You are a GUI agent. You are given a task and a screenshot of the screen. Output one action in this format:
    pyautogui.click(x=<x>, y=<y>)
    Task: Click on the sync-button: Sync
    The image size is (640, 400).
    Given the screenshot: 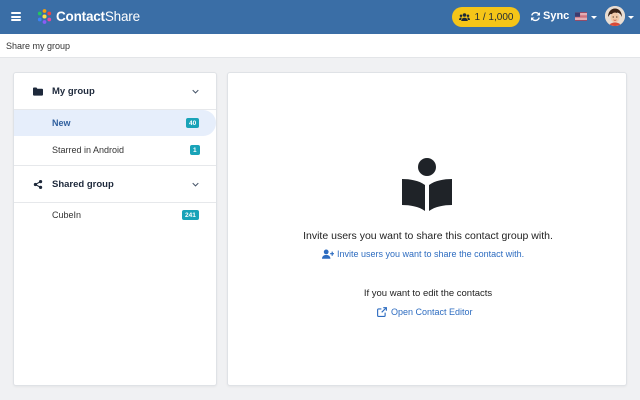 What is the action you would take?
    pyautogui.click(x=549, y=16)
    